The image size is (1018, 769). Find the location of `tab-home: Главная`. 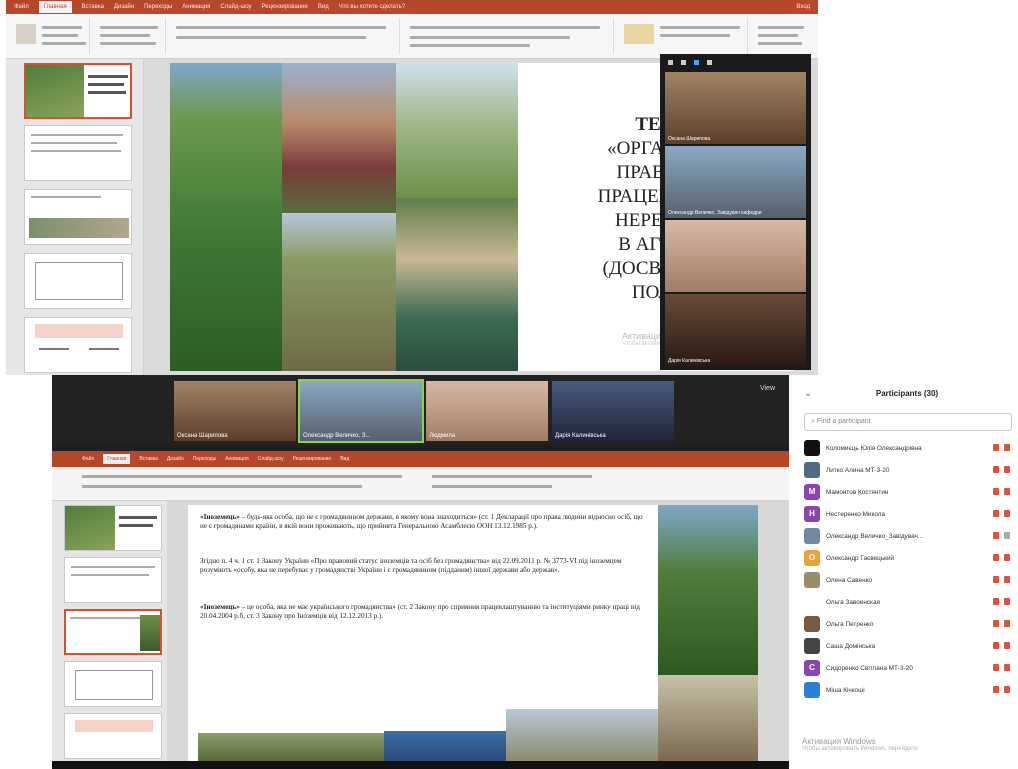

tab-home: Главная is located at coordinates (55, 7).